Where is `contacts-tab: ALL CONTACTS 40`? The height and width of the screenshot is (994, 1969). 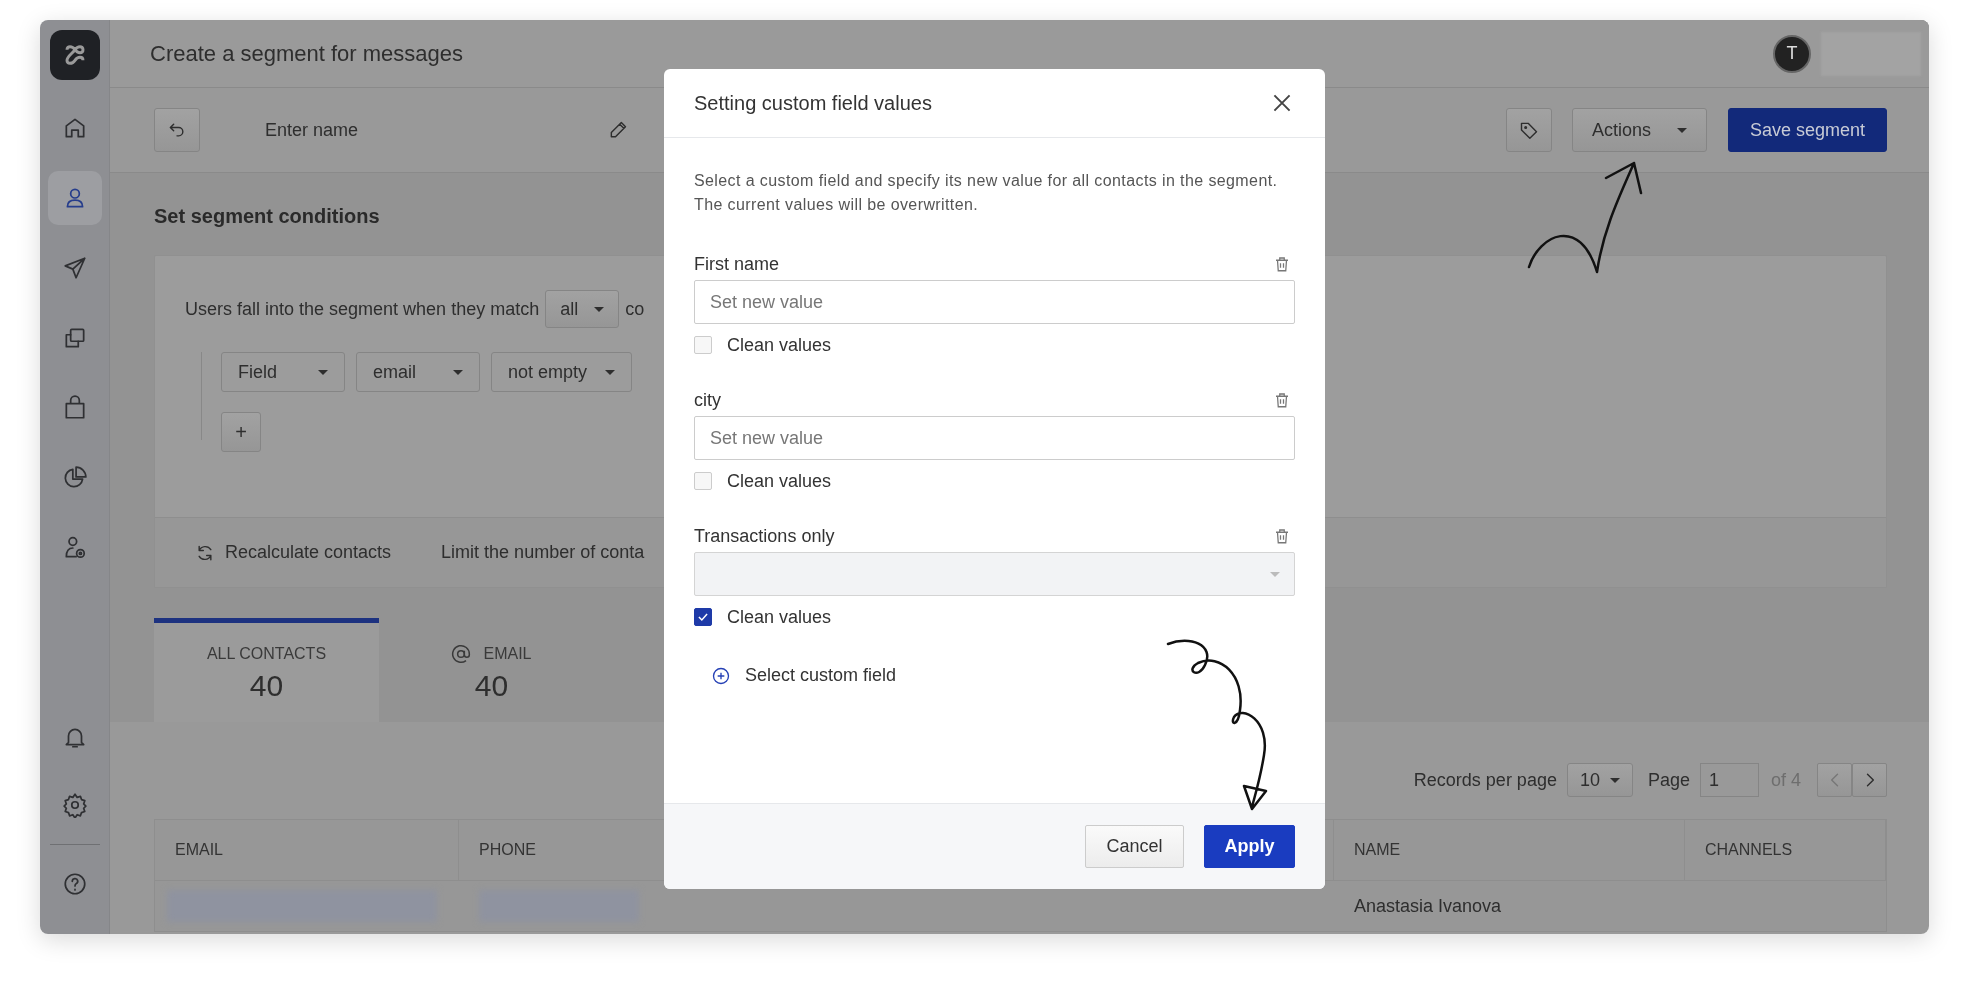
contacts-tab: ALL CONTACTS 40 is located at coordinates (266, 670).